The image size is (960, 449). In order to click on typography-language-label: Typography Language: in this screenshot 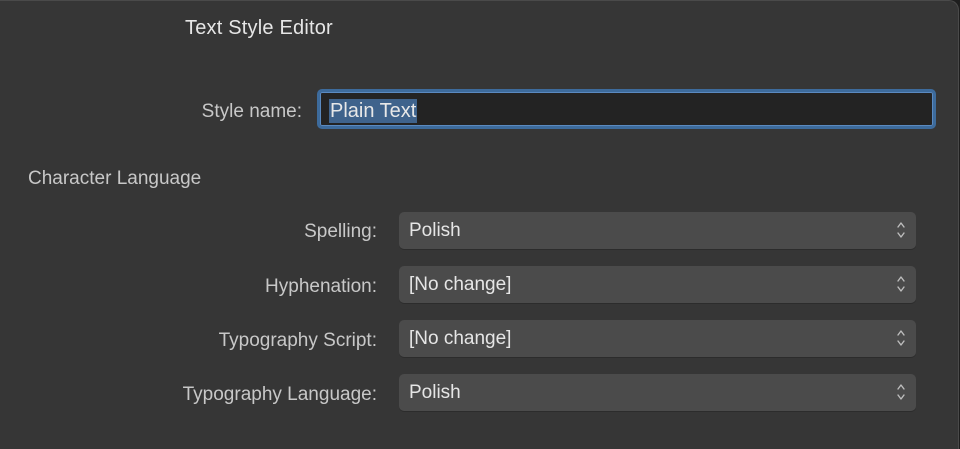, I will do `click(279, 394)`.